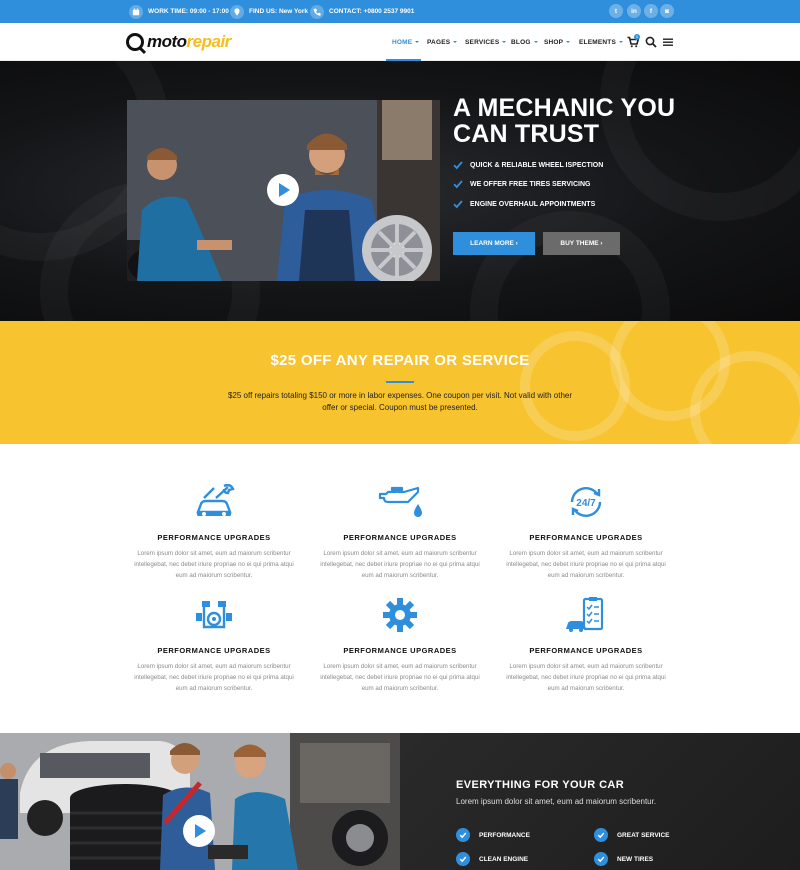 The image size is (800, 870). I want to click on work-time-text: WORK TIME: 09:00 - 17:00, so click(188, 11).